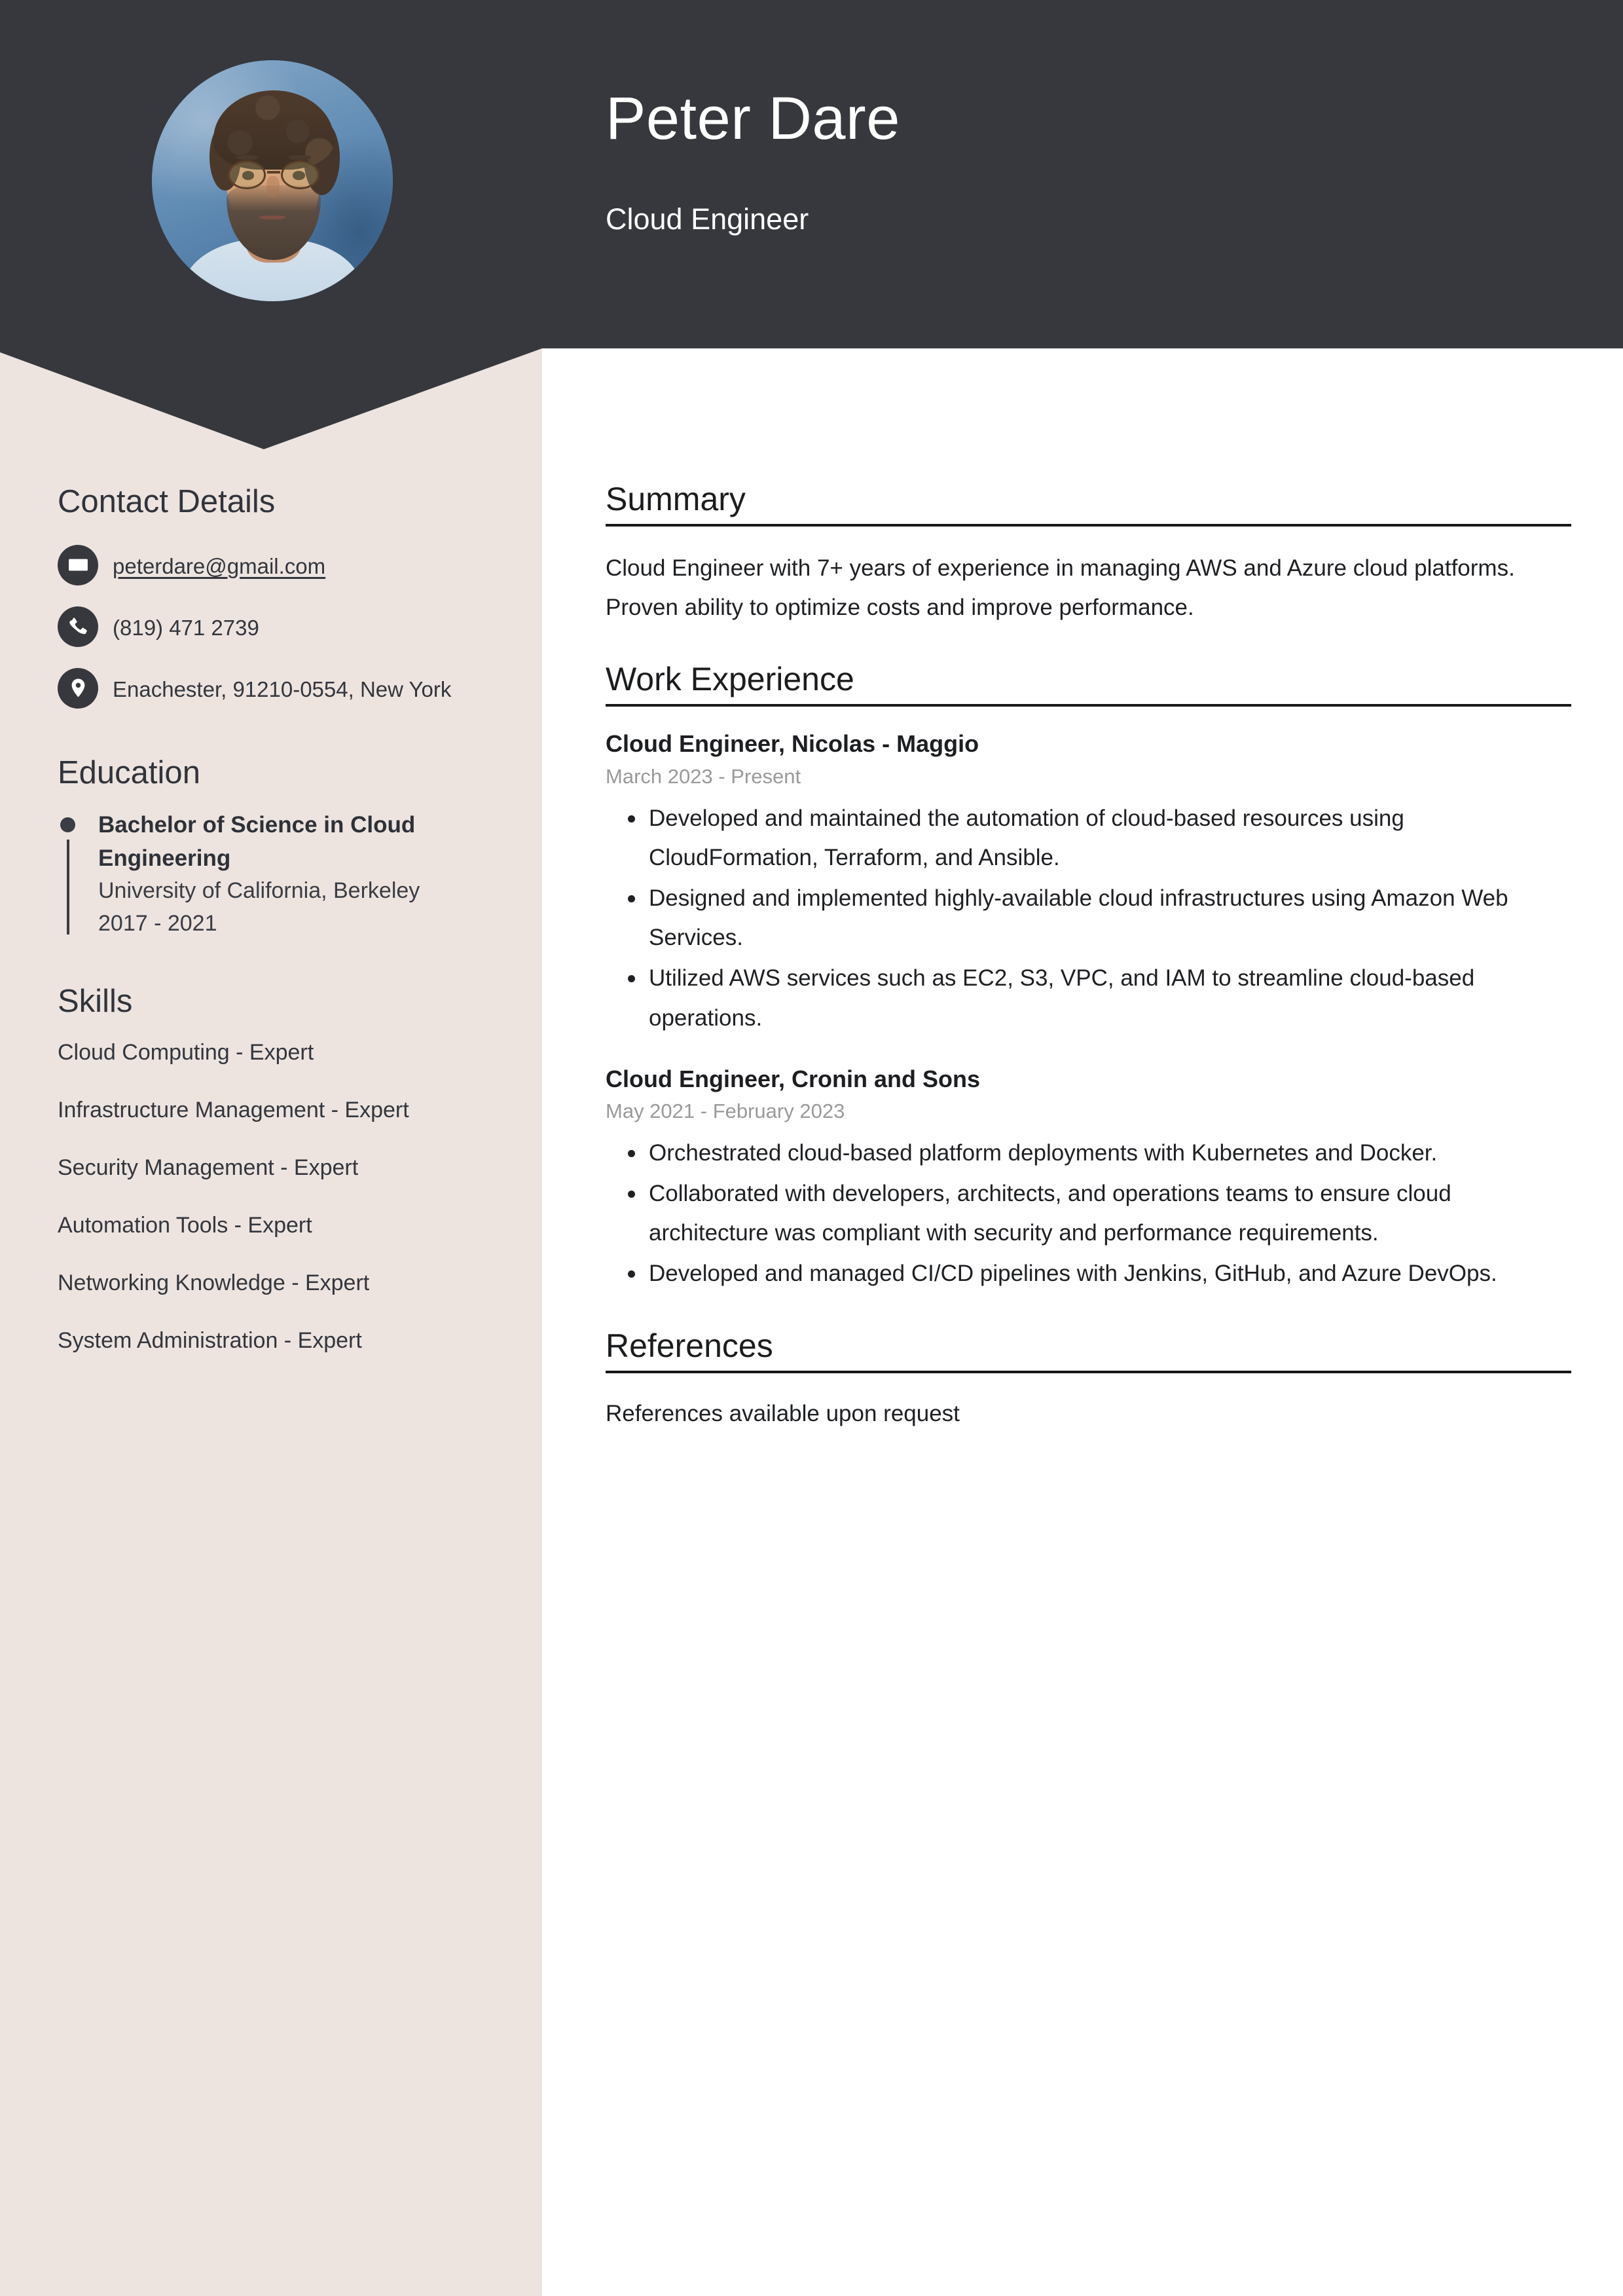 Image resolution: width=1623 pixels, height=2296 pixels. What do you see at coordinates (186, 1053) in the screenshot?
I see `skill-item: Cloud Computing - Expert` at bounding box center [186, 1053].